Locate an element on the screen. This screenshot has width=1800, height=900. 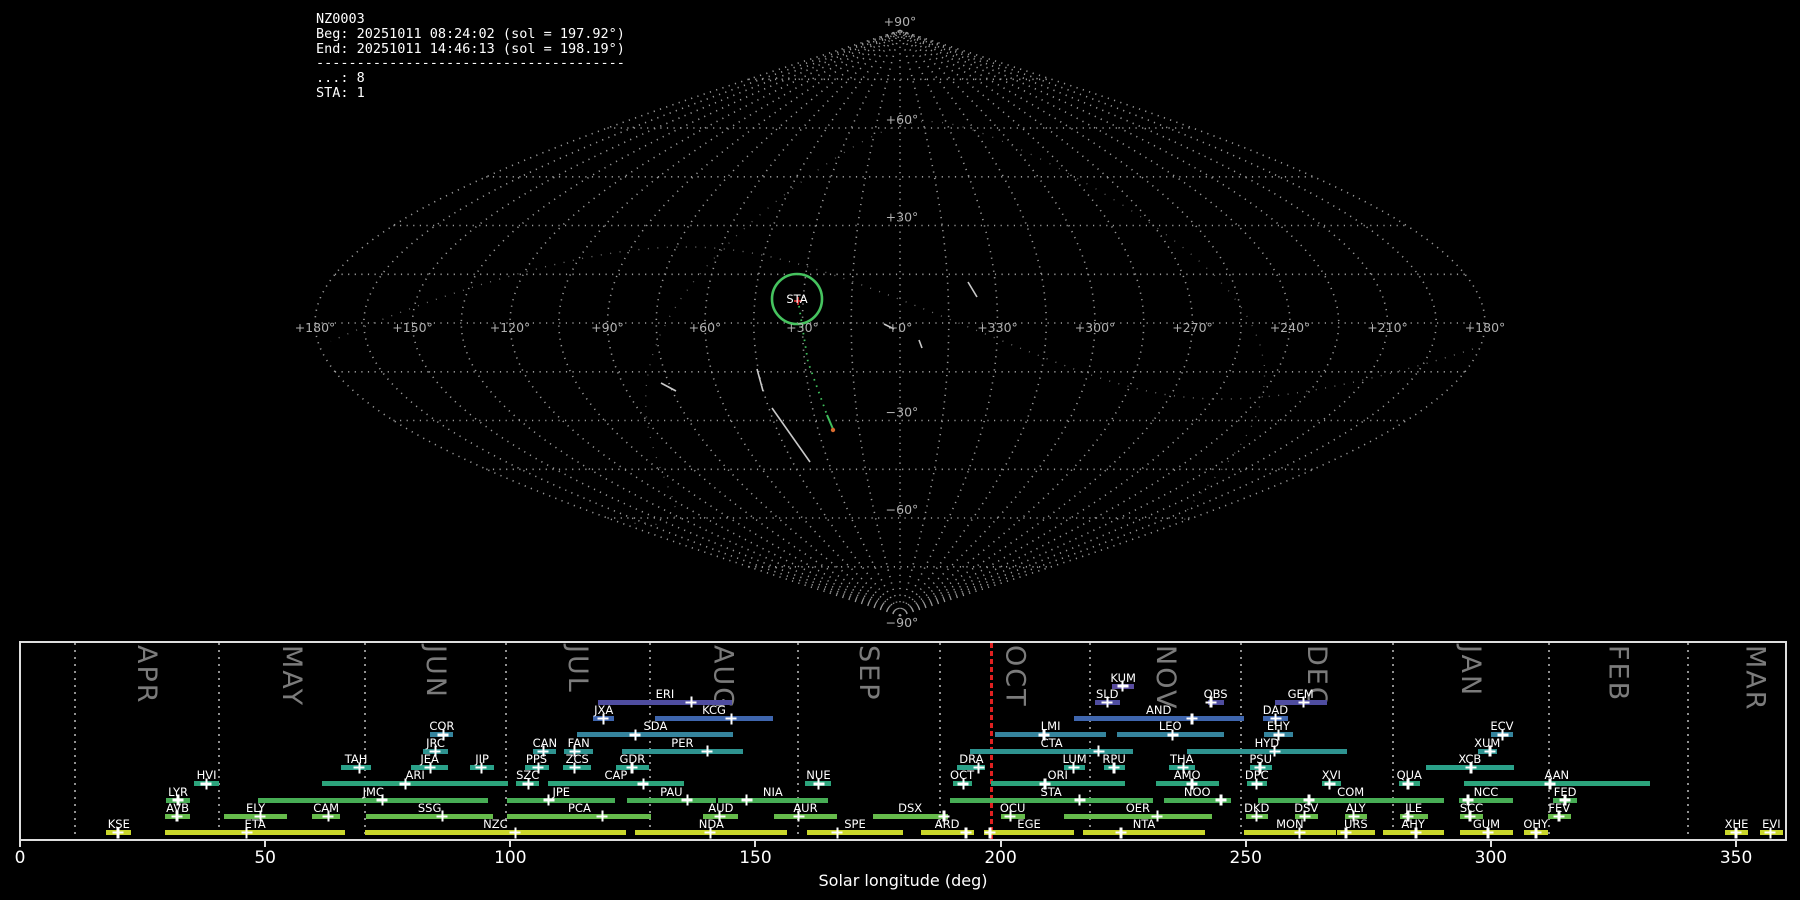
x-tick-label: 250 is located at coordinates (1245, 858).